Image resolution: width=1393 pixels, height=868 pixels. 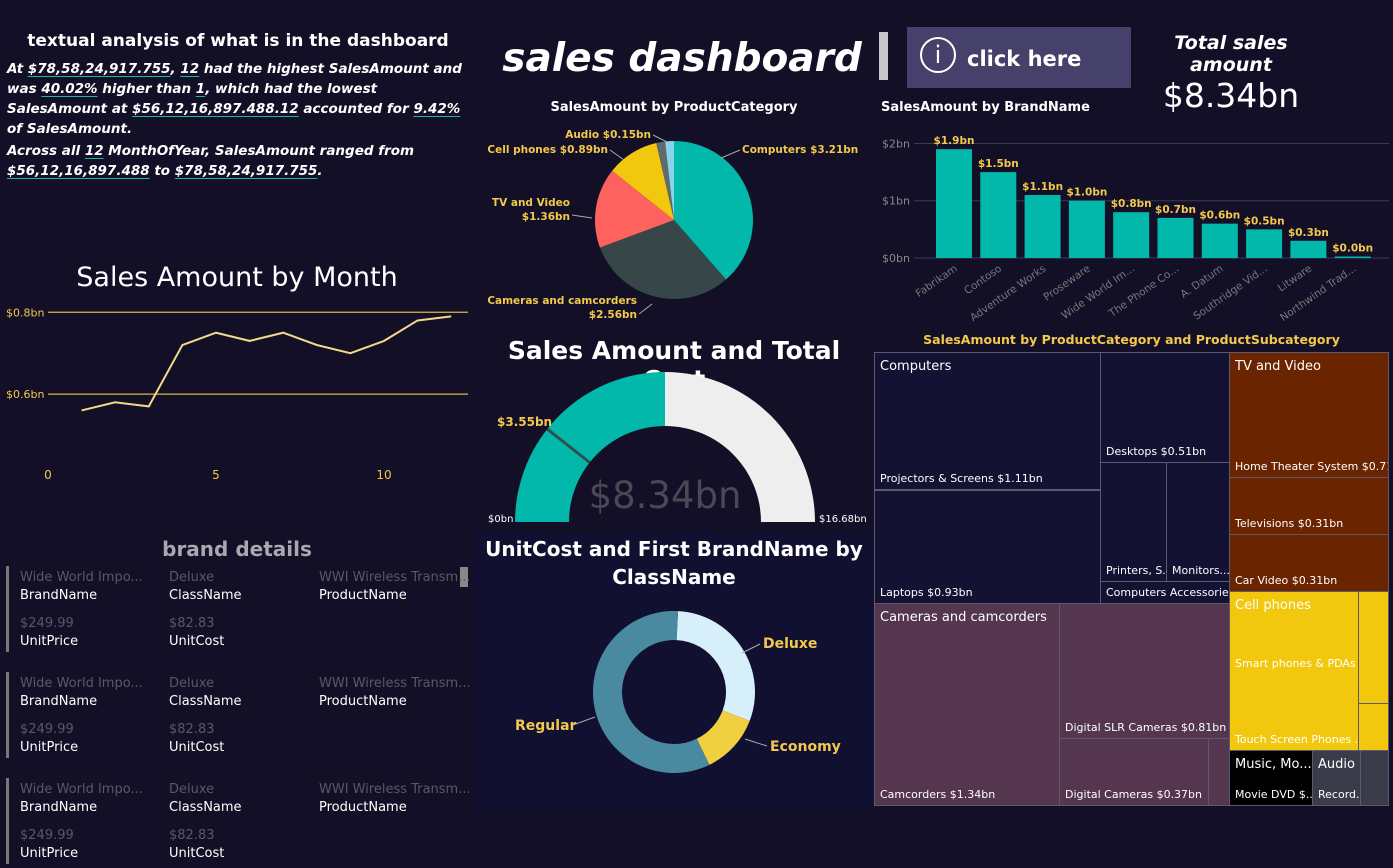 I want to click on gauge-min-label: $0bn, so click(x=500, y=519).